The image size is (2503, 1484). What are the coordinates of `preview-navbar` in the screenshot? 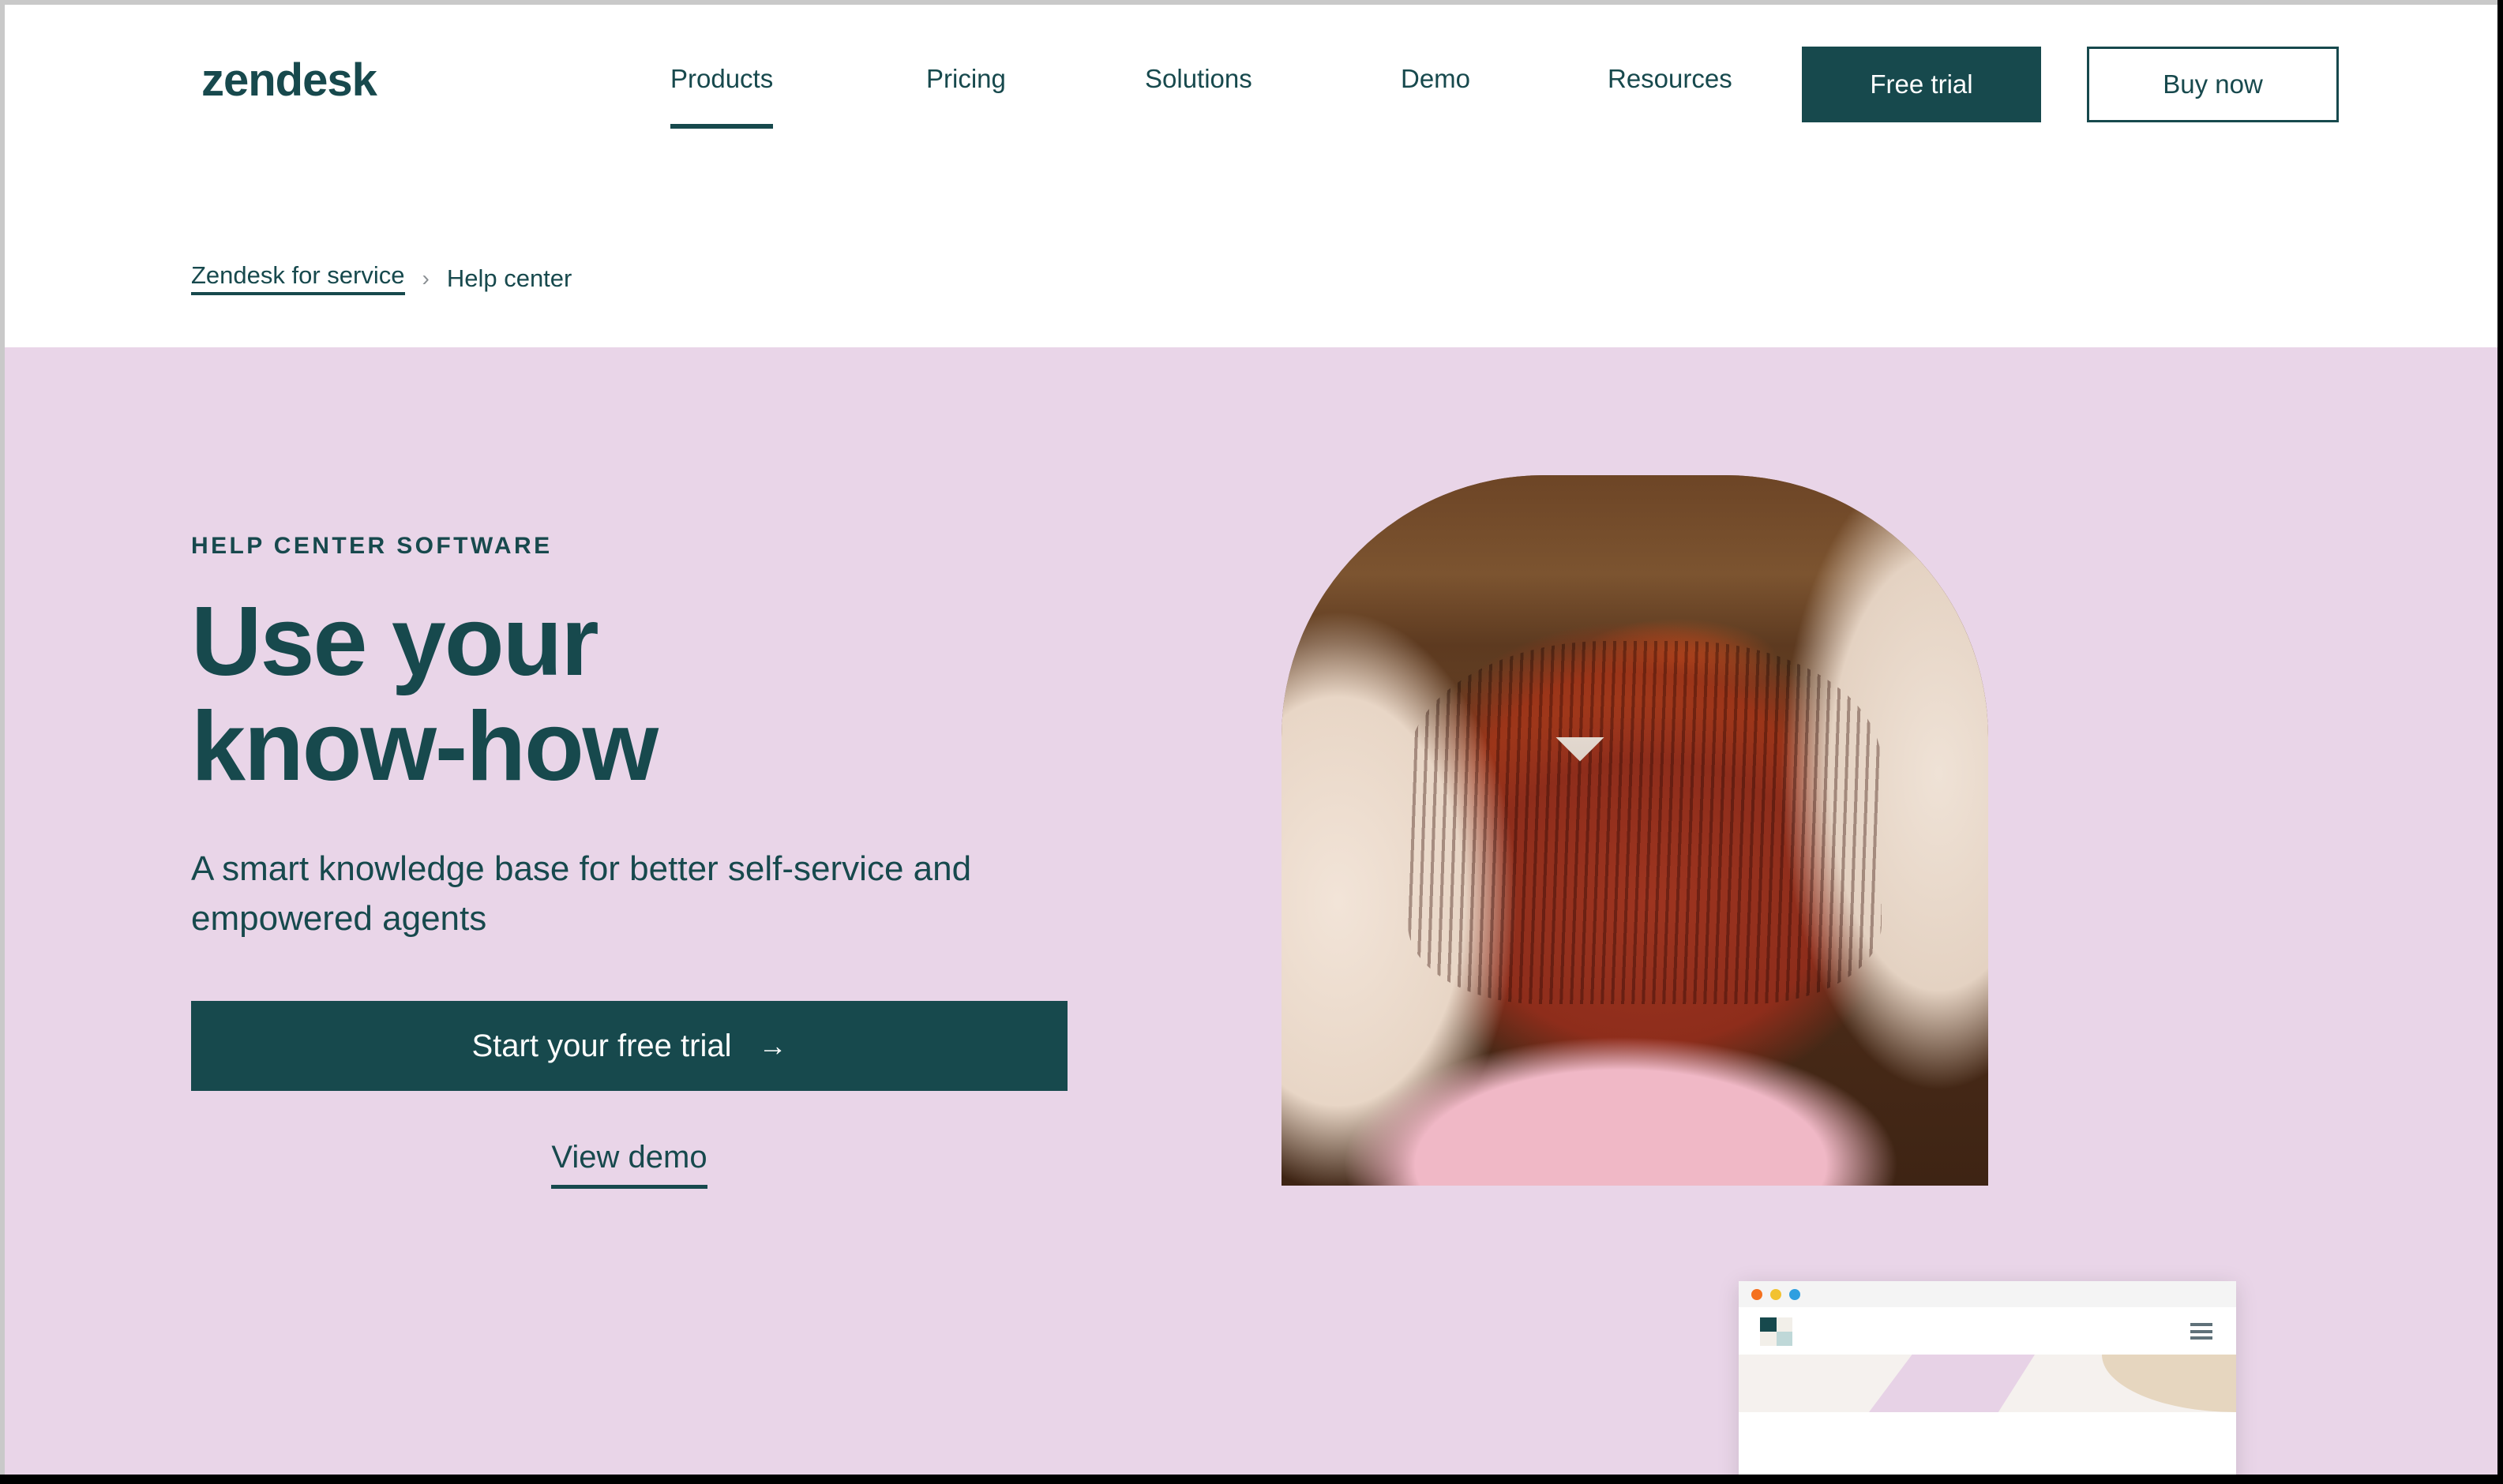 It's located at (1988, 1331).